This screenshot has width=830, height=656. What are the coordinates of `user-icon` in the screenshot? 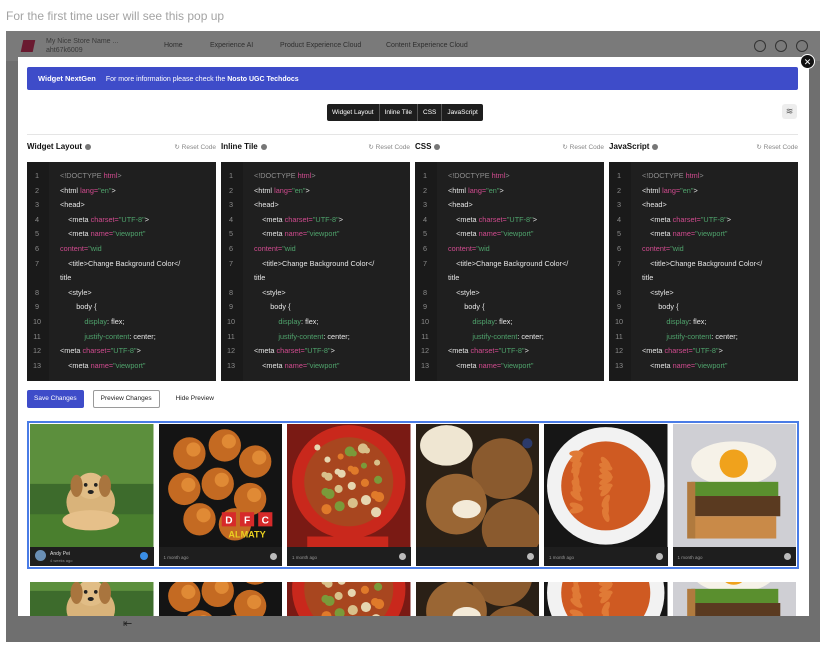 It's located at (802, 46).